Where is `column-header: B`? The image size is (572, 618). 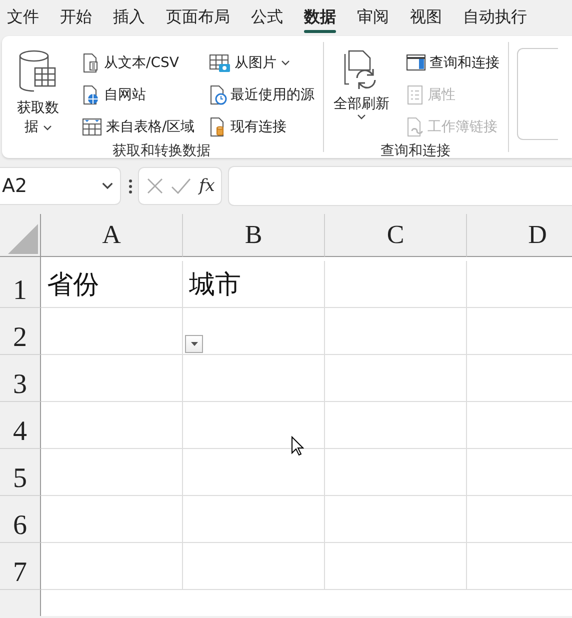
column-header: B is located at coordinates (254, 235).